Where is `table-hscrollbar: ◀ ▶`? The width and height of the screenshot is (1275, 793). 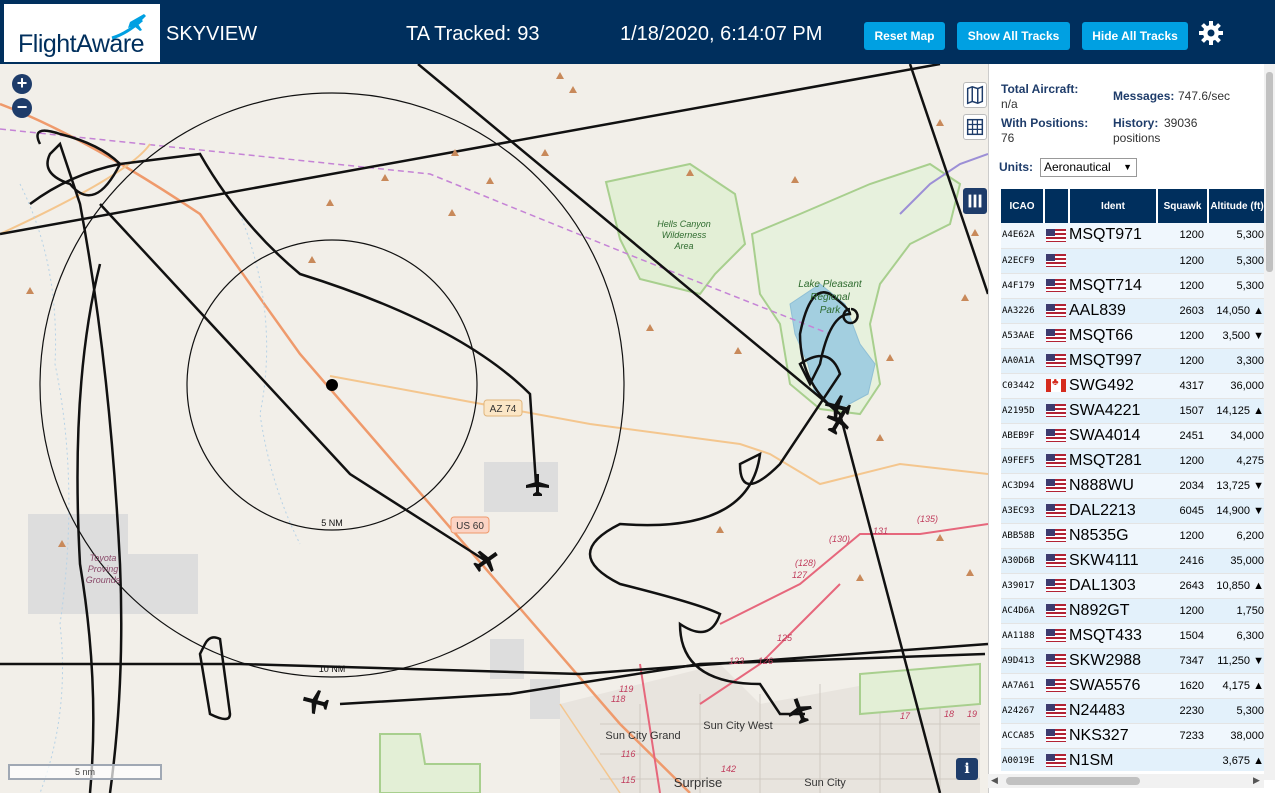 table-hscrollbar: ◀ ▶ is located at coordinates (1126, 781).